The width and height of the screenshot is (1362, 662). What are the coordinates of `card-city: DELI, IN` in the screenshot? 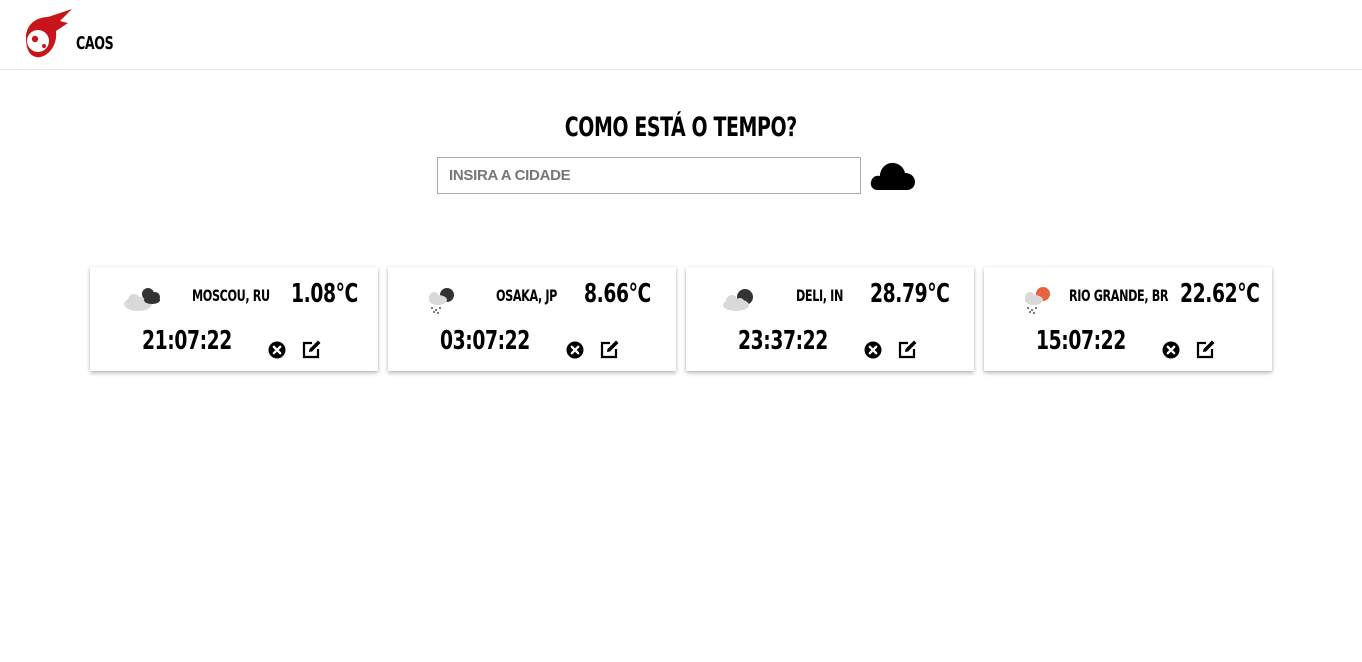 It's located at (819, 295).